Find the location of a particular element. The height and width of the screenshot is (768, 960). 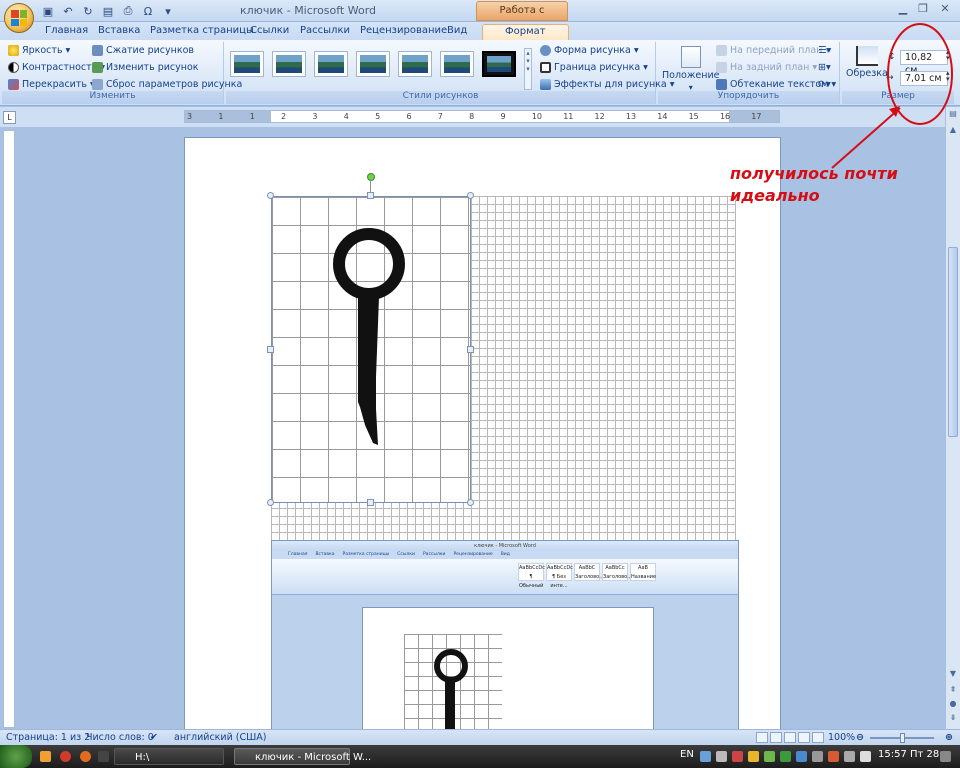

save-icon: ▣ is located at coordinates (48, 11).